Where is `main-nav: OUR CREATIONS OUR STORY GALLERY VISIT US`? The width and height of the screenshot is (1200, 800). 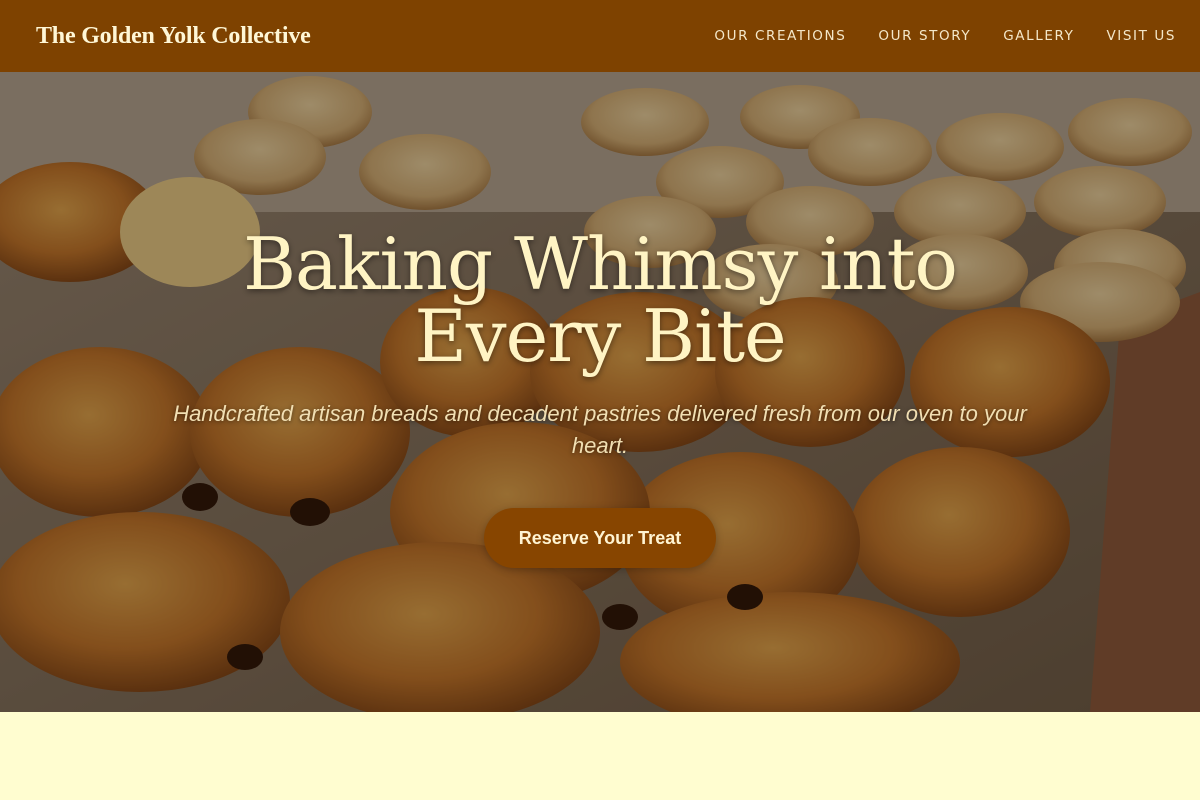 main-nav: OUR CREATIONS OUR STORY GALLERY VISIT US is located at coordinates (945, 36).